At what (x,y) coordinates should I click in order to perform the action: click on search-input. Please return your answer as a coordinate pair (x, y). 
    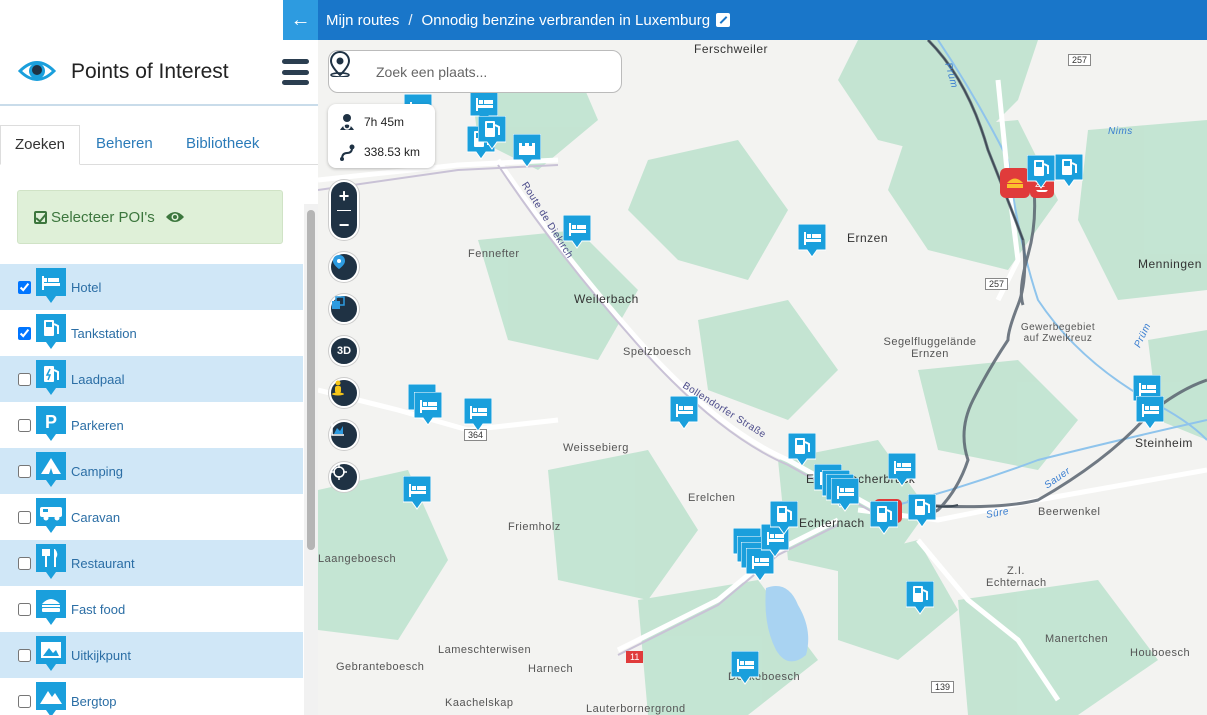
    Looking at the image, I should click on (491, 71).